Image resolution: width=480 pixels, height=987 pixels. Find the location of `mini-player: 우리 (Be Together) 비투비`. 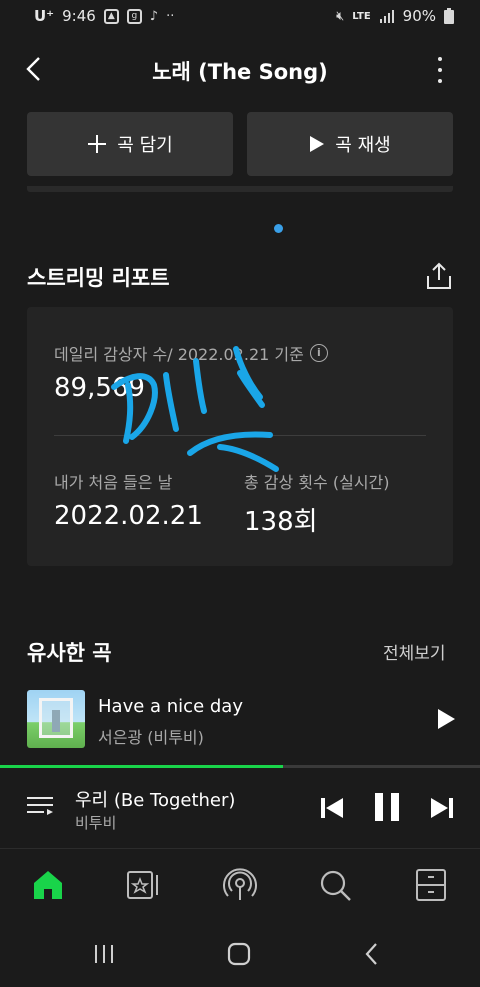

mini-player: 우리 (Be Together) 비투비 is located at coordinates (240, 808).